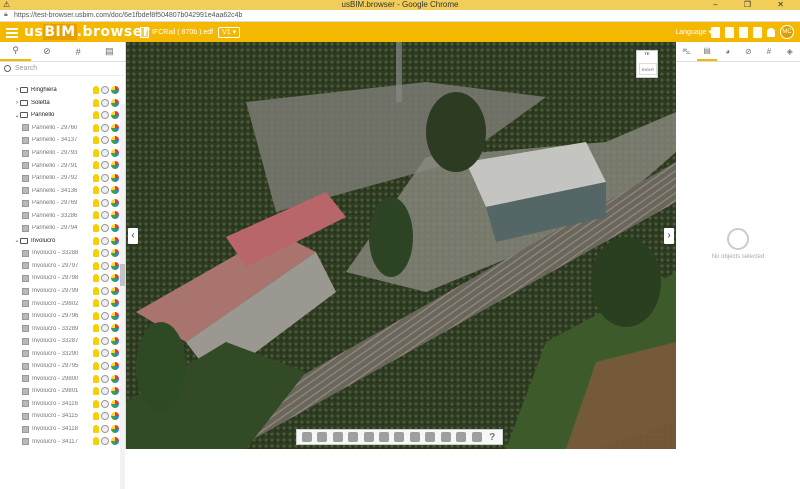  I want to click on tree-item: Involucro - 29797, so click(60, 266).